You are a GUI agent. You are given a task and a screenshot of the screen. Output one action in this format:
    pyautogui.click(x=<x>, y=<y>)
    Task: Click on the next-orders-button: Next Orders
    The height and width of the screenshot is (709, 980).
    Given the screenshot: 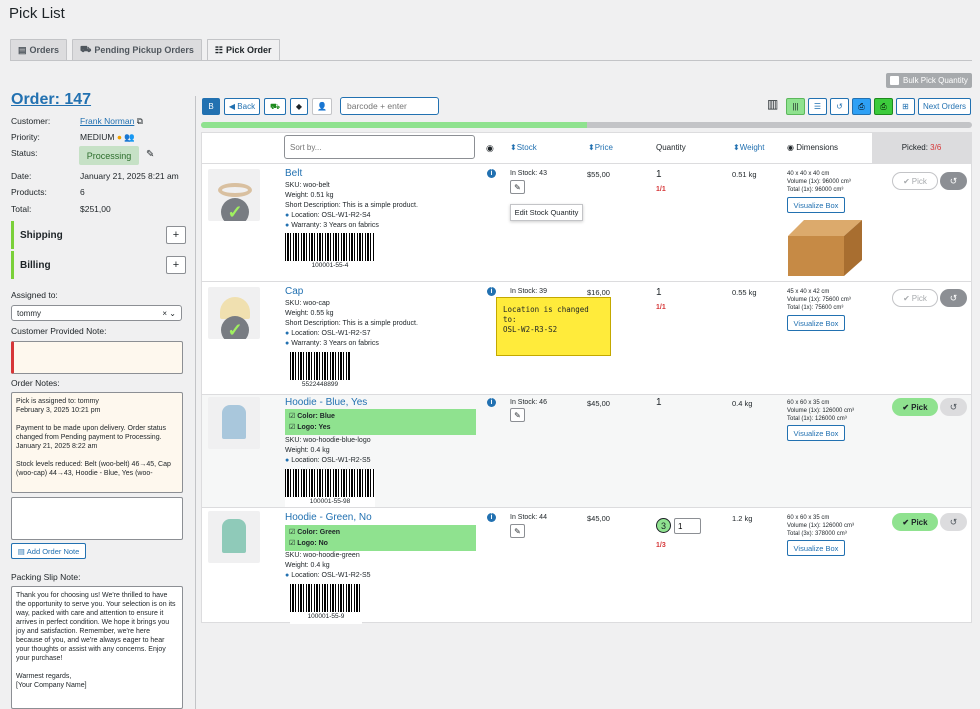 What is the action you would take?
    pyautogui.click(x=944, y=106)
    